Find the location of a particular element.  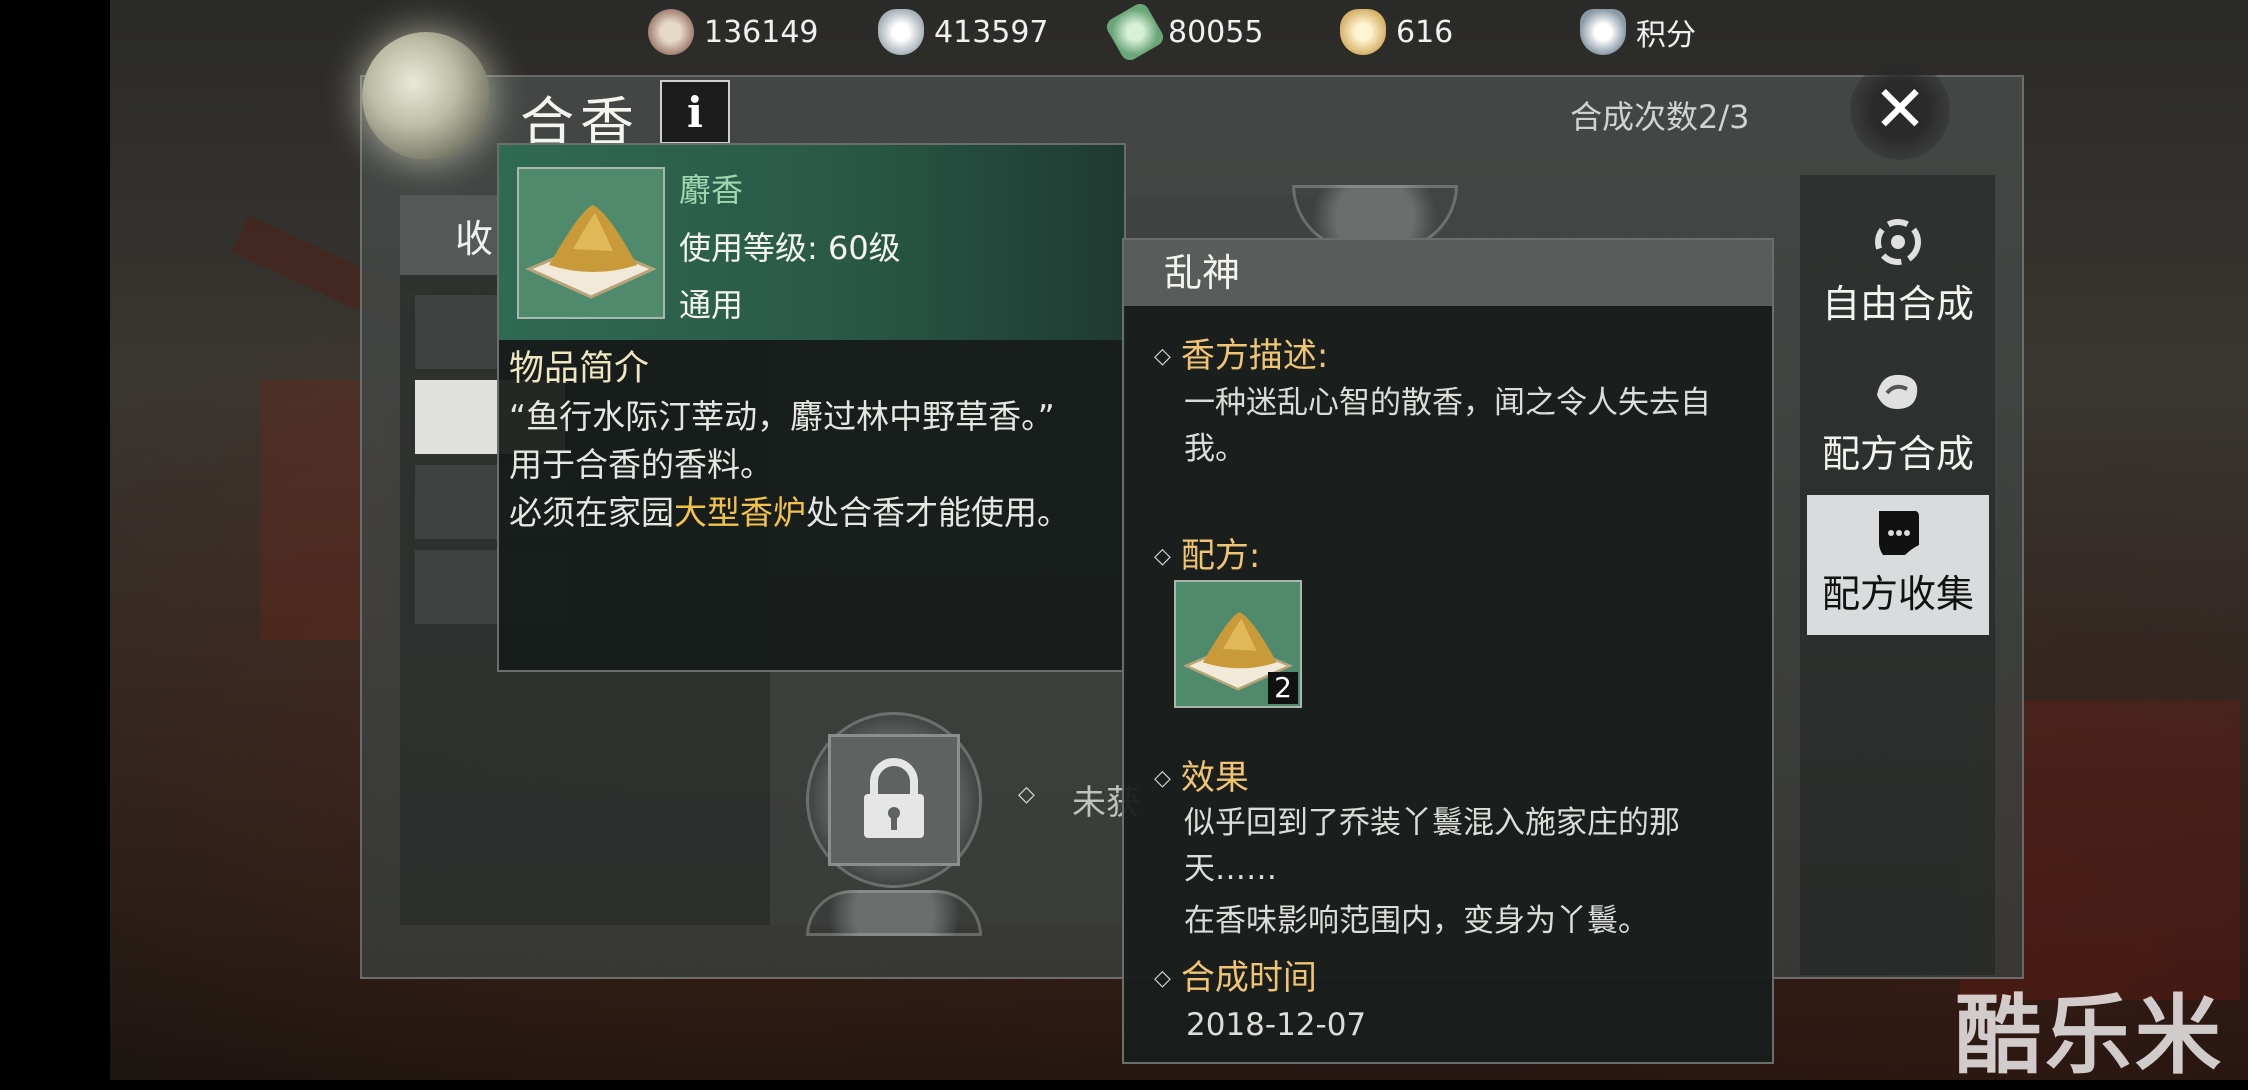

item-level: 使用等级: 60级 is located at coordinates (790, 248).